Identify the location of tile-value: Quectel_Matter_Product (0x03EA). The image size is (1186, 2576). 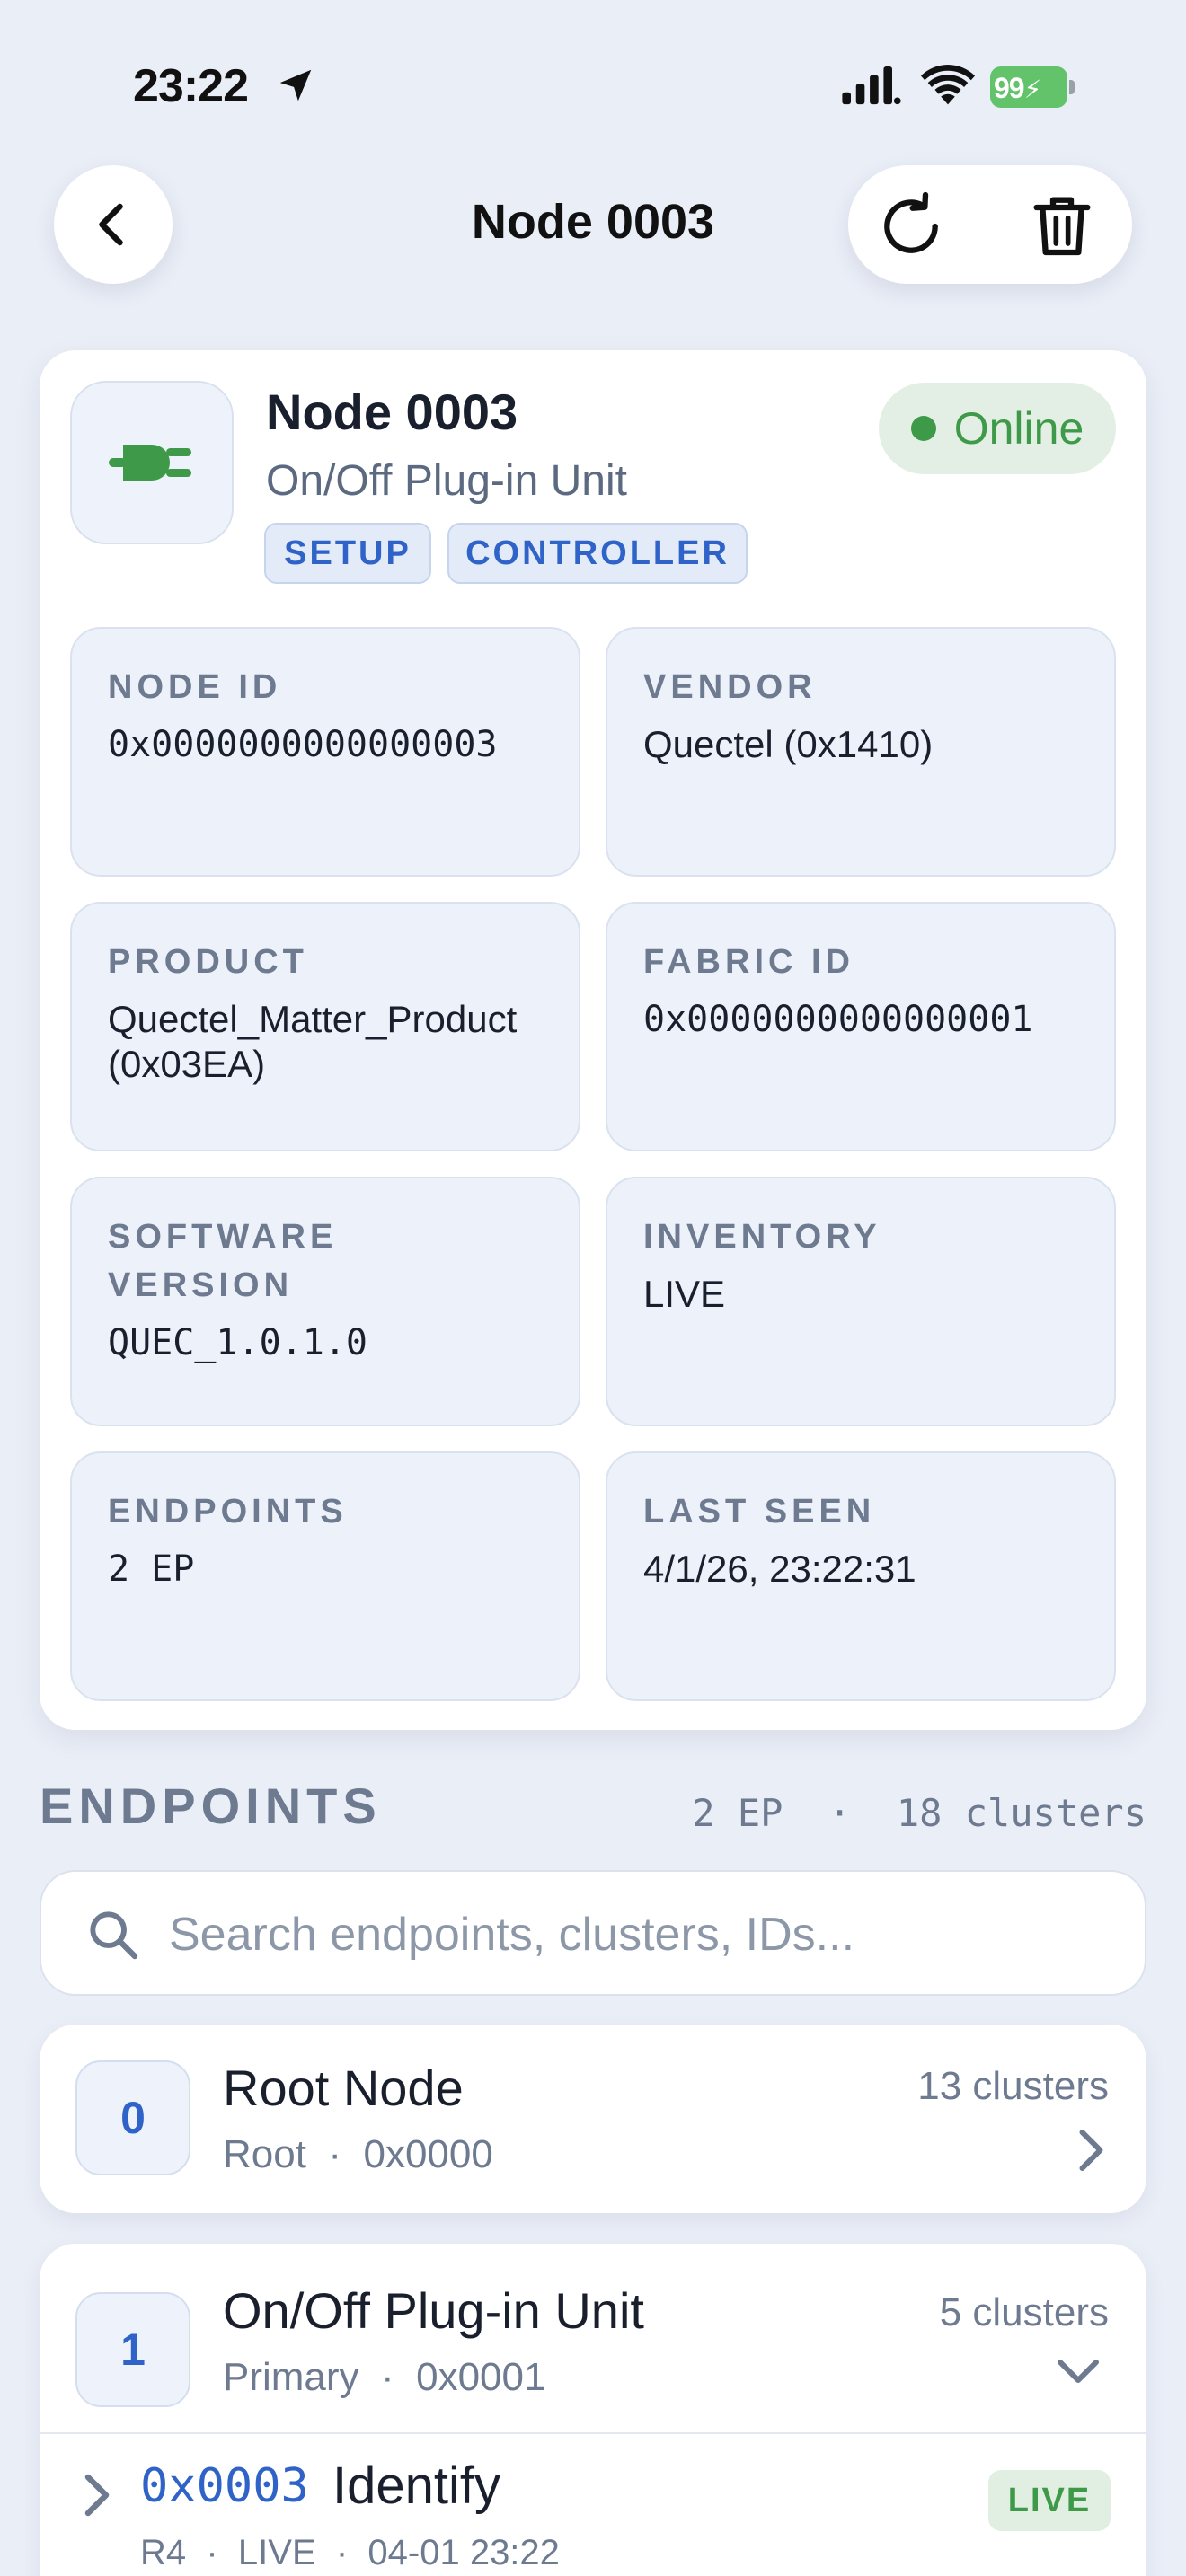
(313, 1041).